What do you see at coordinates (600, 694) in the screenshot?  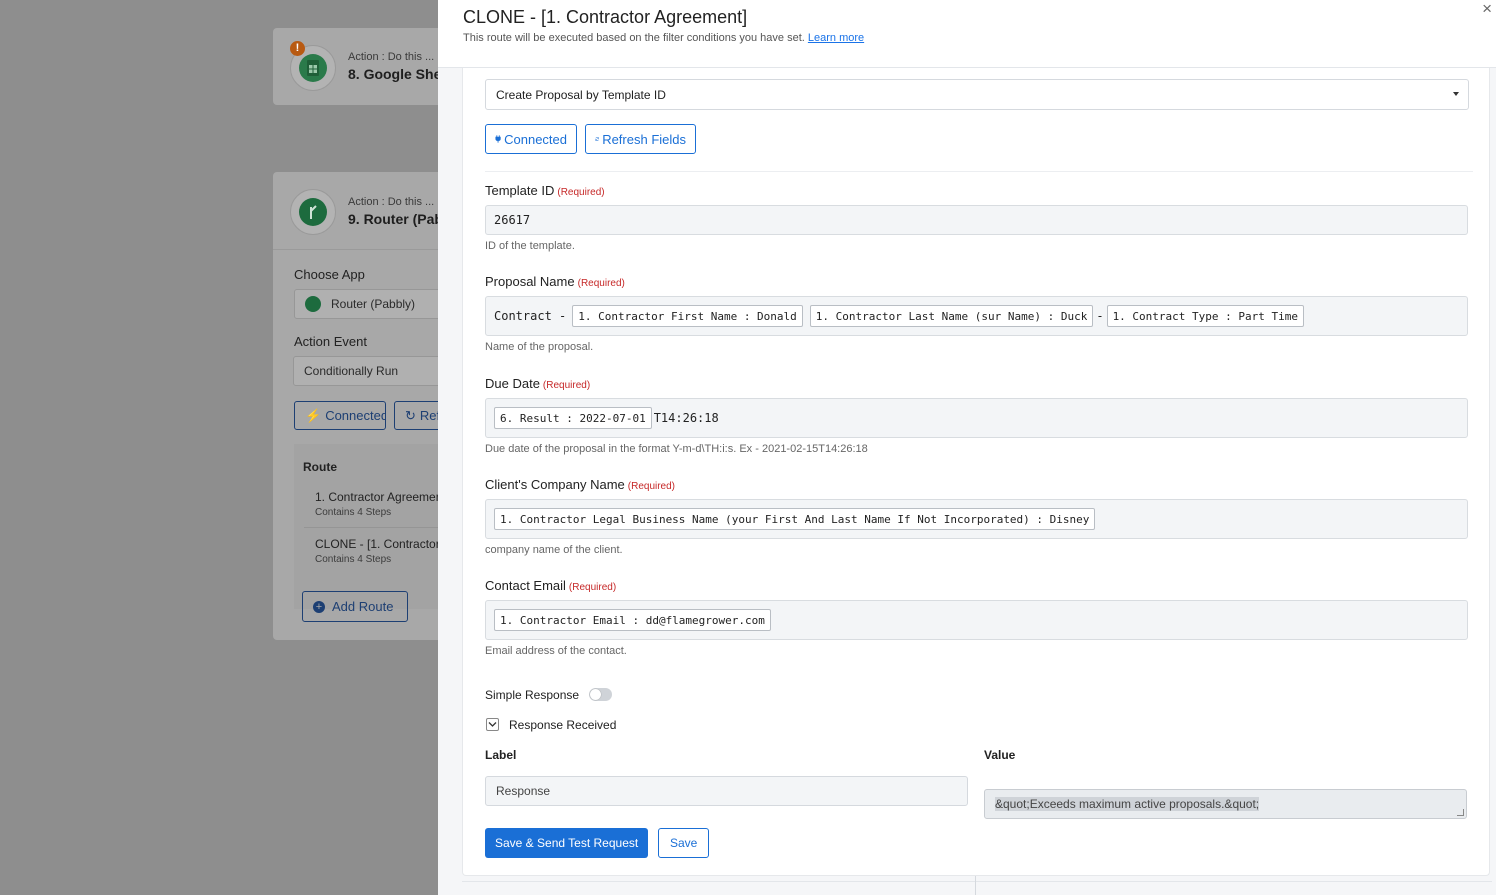 I see `simple-response-toggle` at bounding box center [600, 694].